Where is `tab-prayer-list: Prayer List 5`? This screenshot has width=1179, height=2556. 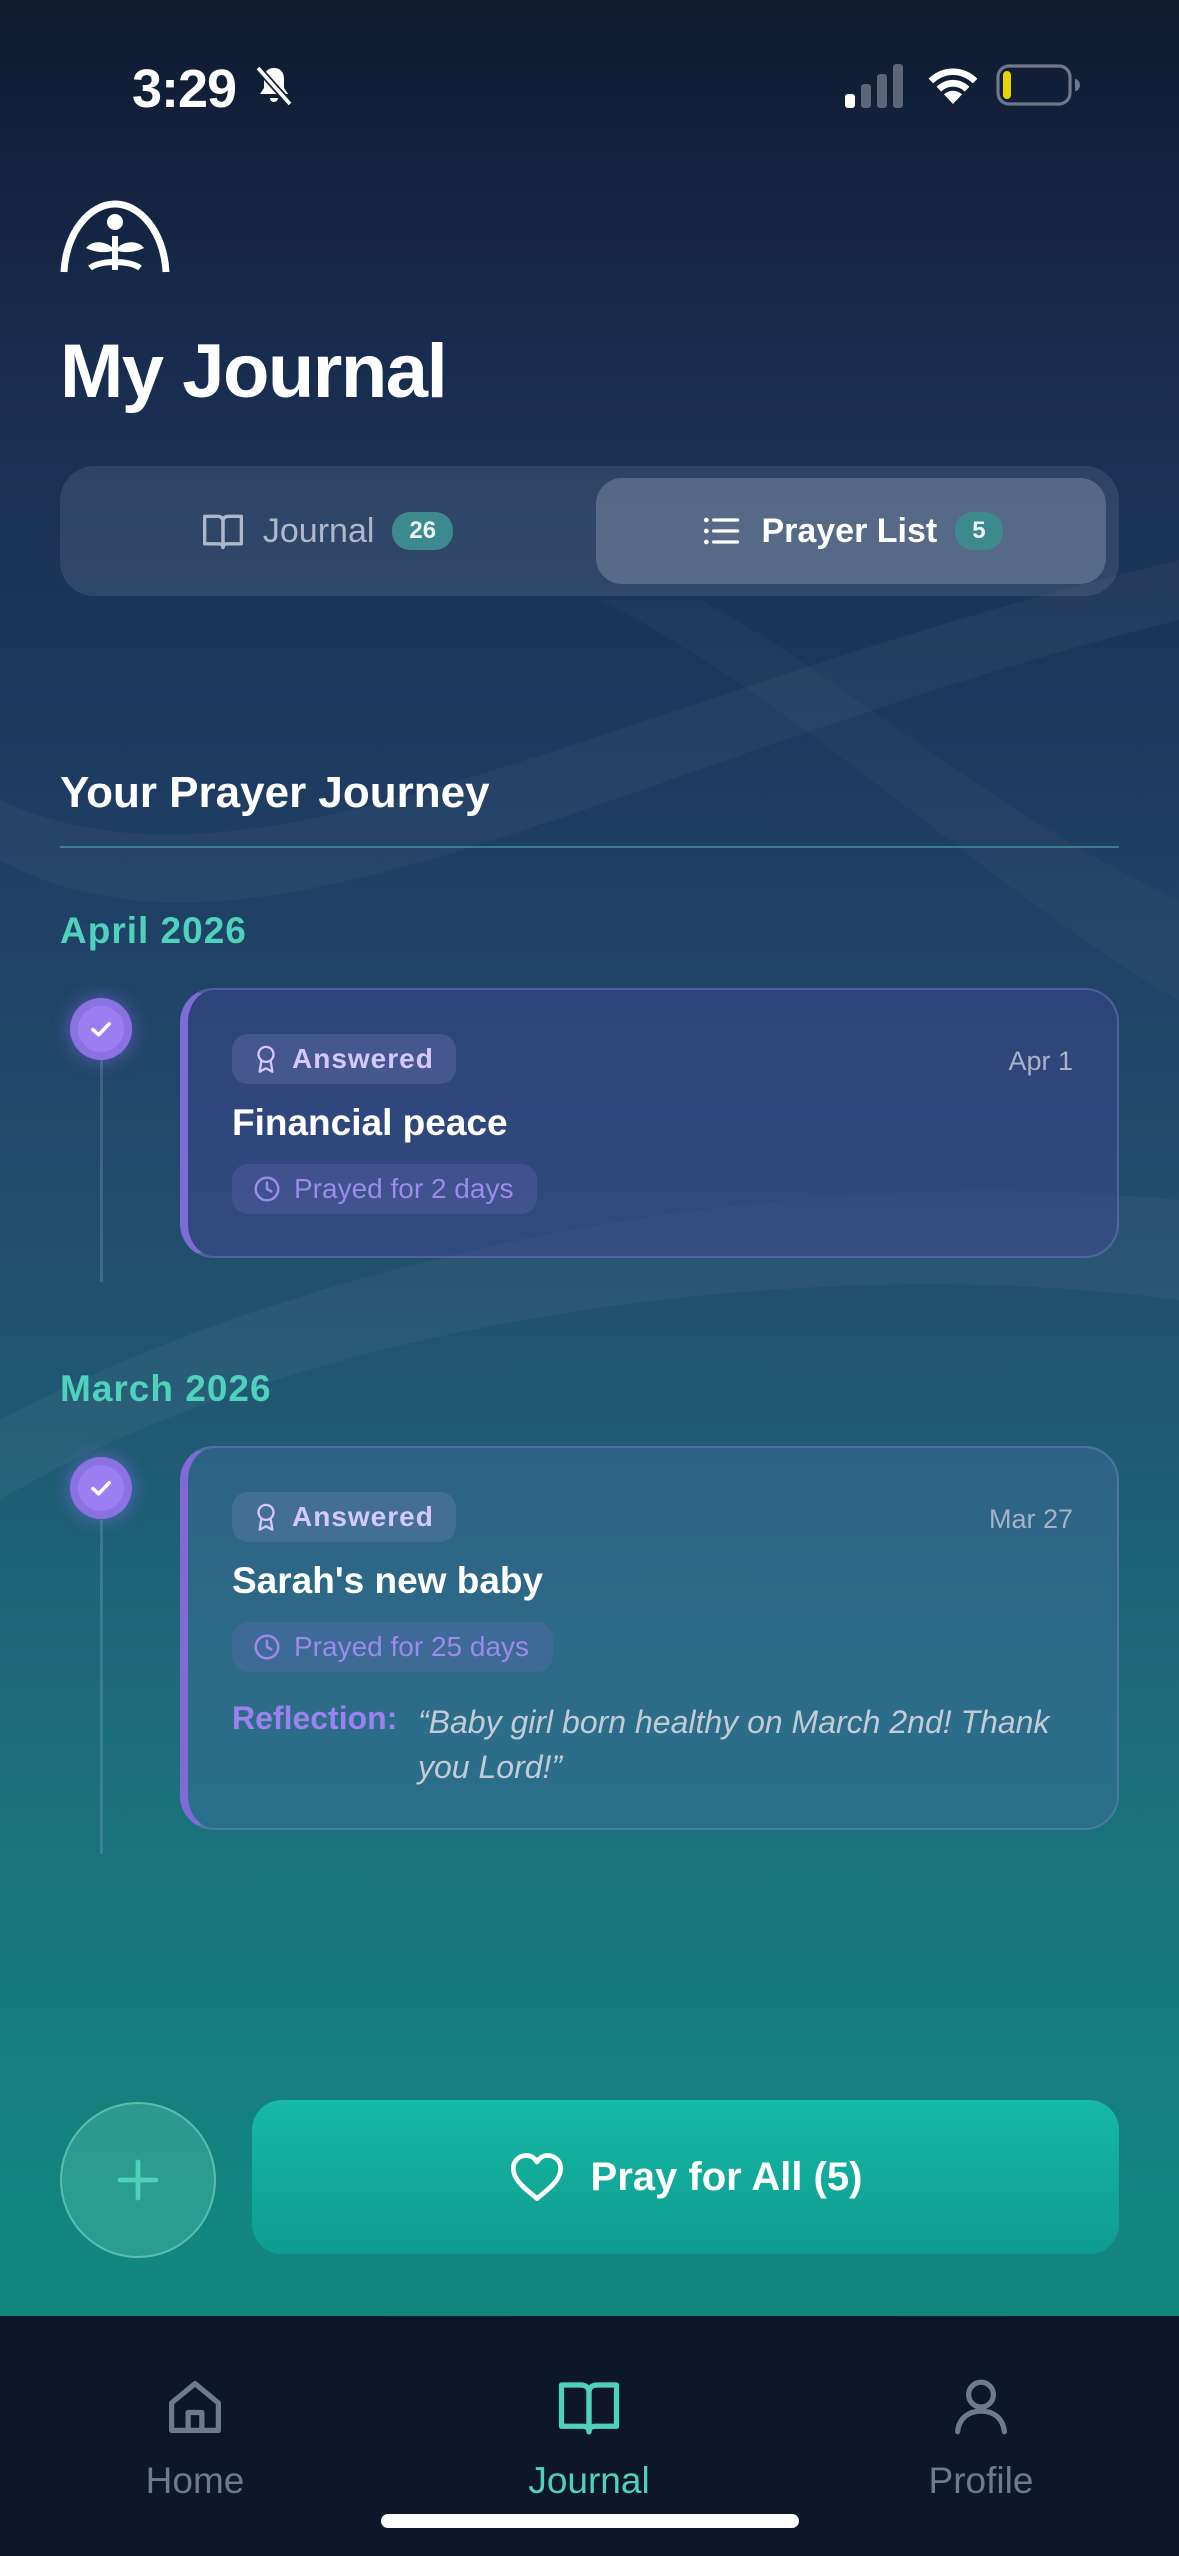 tab-prayer-list: Prayer List 5 is located at coordinates (851, 531).